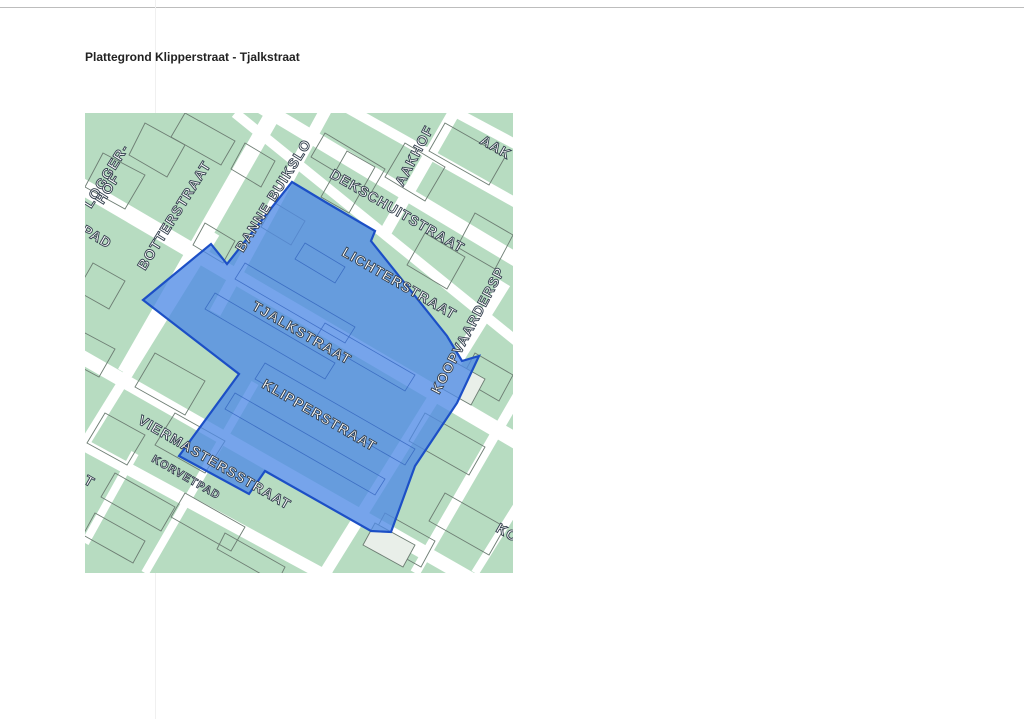 This screenshot has height=719, width=1024. What do you see at coordinates (192, 57) in the screenshot?
I see `page-title: Plattegrond Klipperstraat - Tjalkstraat` at bounding box center [192, 57].